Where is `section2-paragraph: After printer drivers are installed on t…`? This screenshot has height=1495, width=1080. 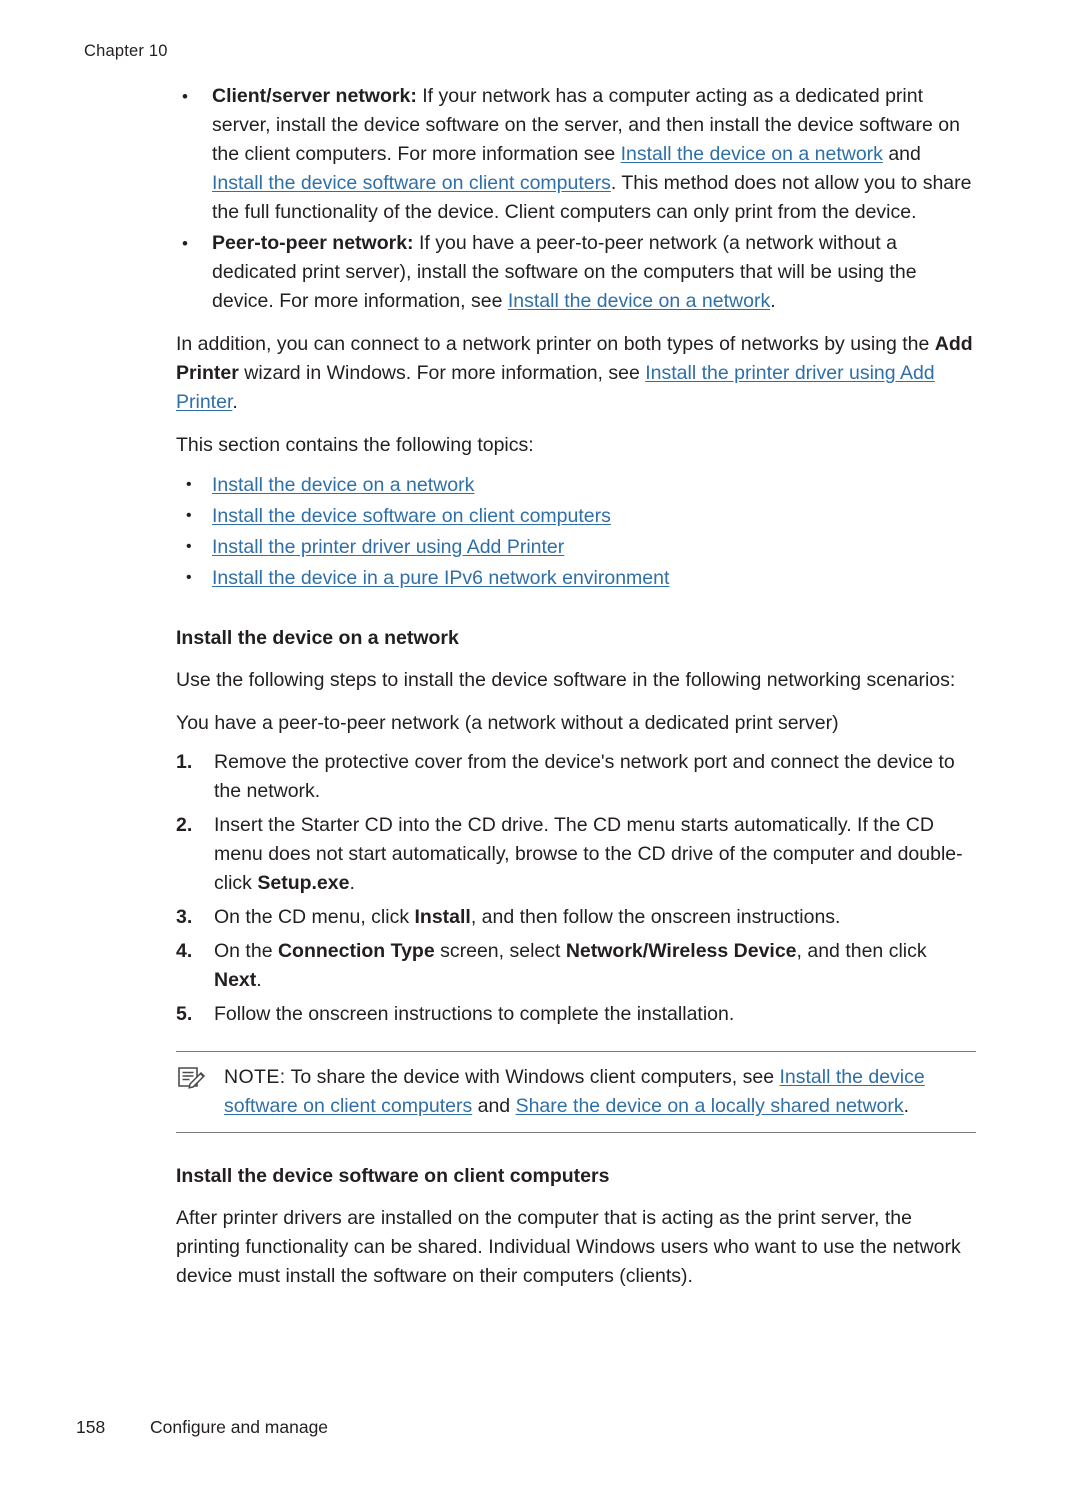 section2-paragraph: After printer drivers are installed on t… is located at coordinates (568, 1247).